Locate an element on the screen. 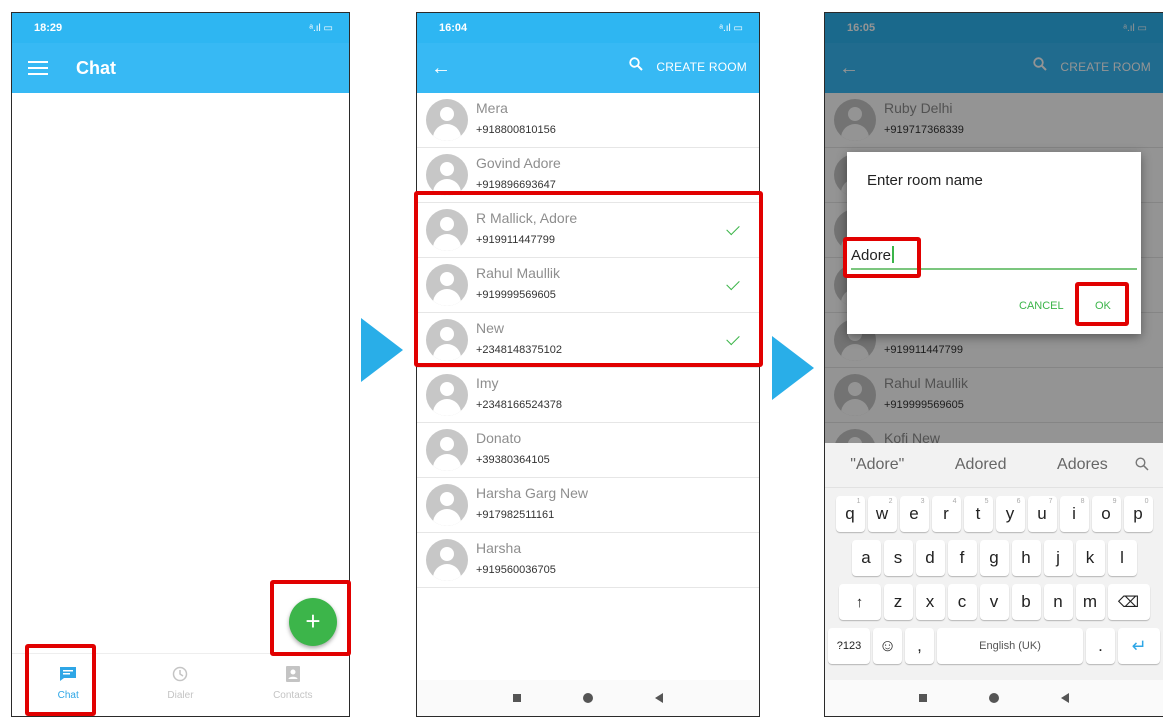 The image size is (1163, 717). chat-tab-highlight-box is located at coordinates (60, 680).